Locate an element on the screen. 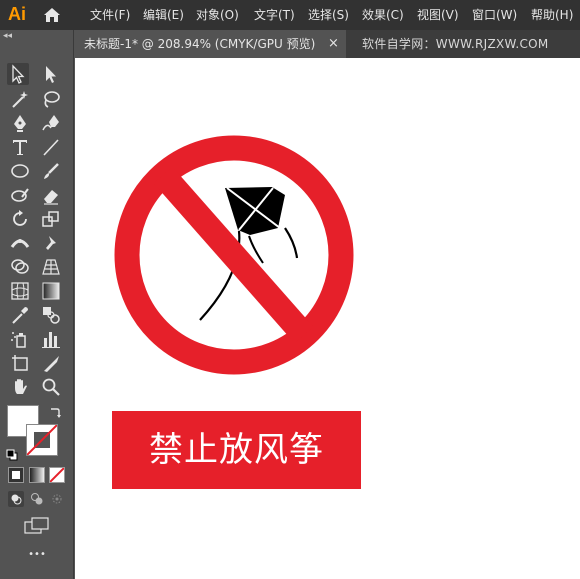 Image resolution: width=580 pixels, height=579 pixels. menu-object: 对象(O) is located at coordinates (217, 15).